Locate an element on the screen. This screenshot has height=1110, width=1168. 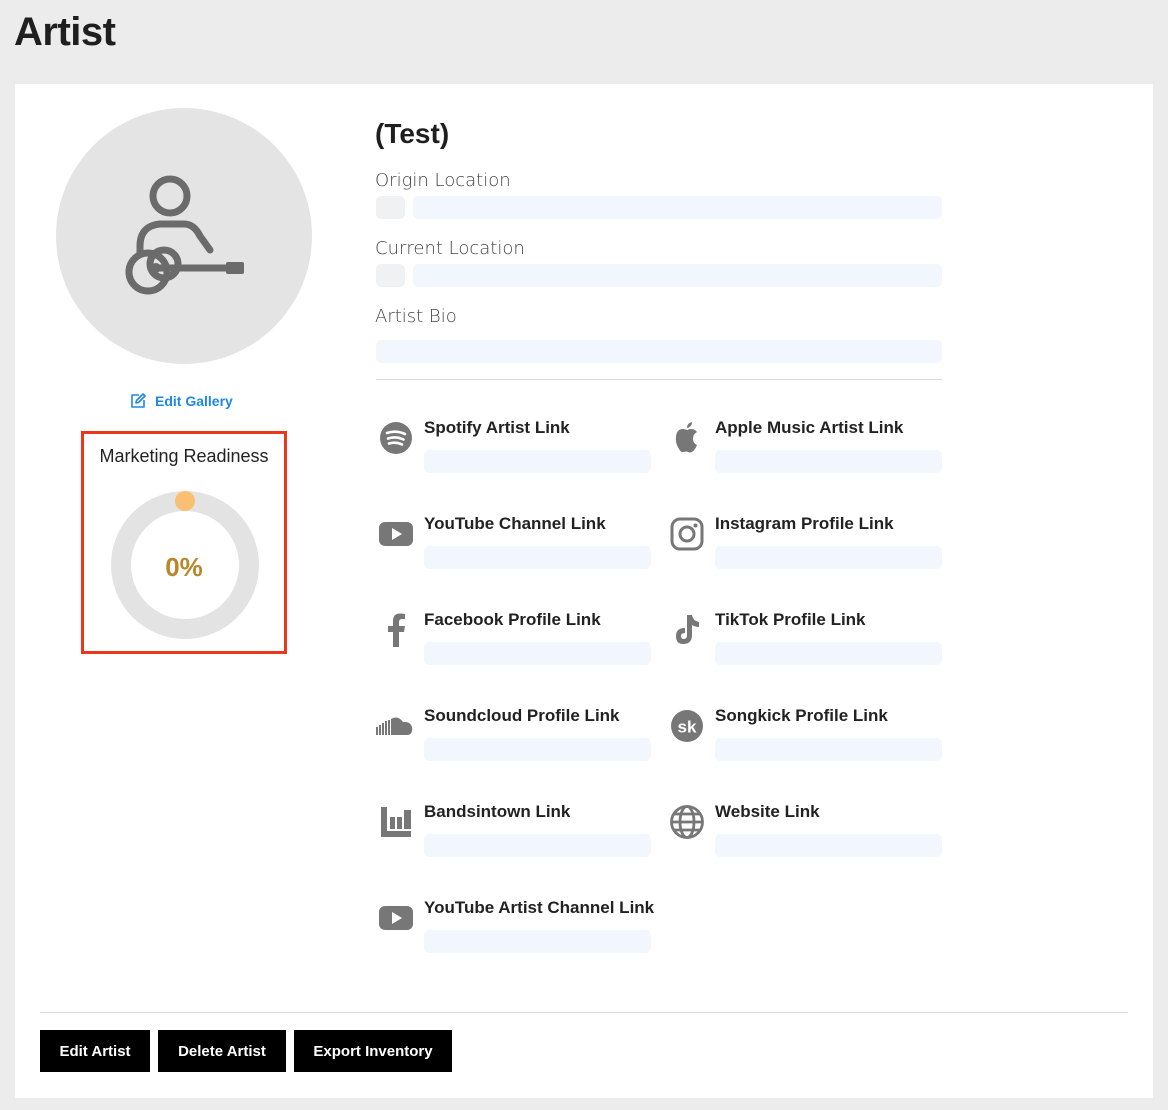
facebook-link-value is located at coordinates (537, 653).